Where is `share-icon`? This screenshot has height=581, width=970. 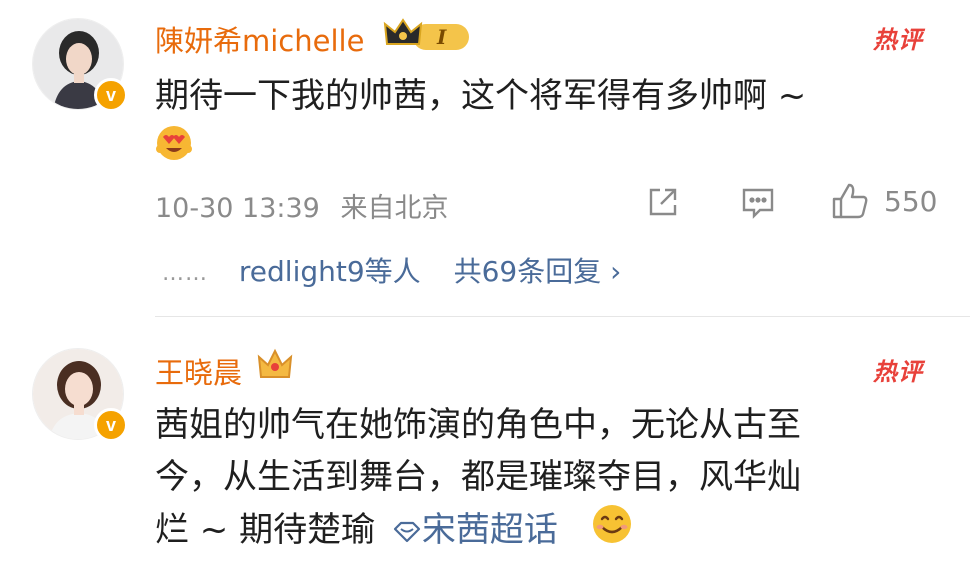 share-icon is located at coordinates (663, 202).